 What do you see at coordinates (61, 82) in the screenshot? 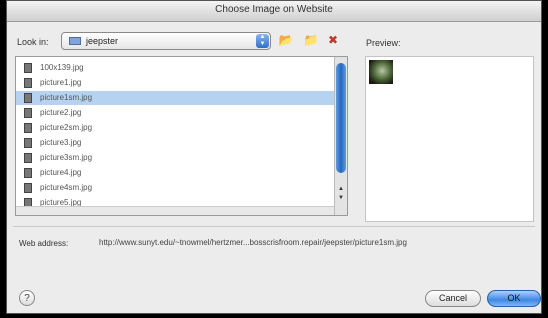
I see `file-name: picture1.jpg` at bounding box center [61, 82].